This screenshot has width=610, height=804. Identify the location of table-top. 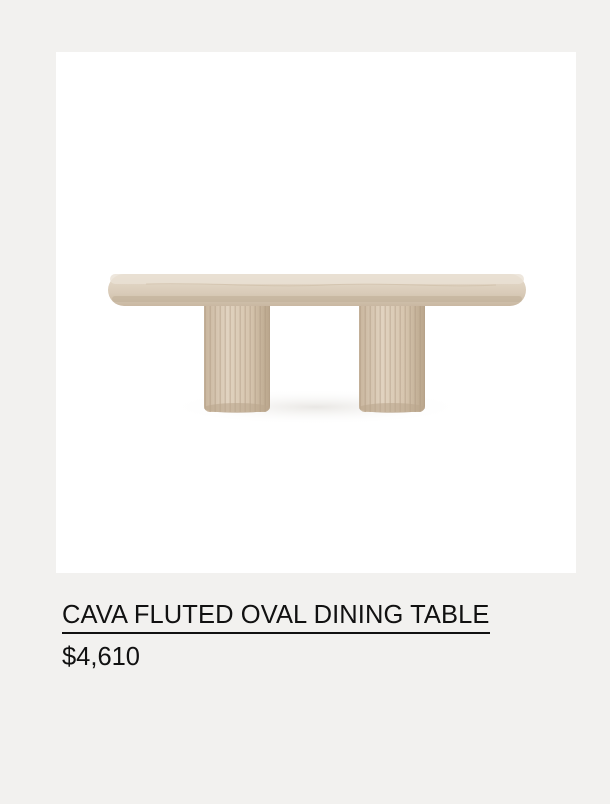
(317, 290).